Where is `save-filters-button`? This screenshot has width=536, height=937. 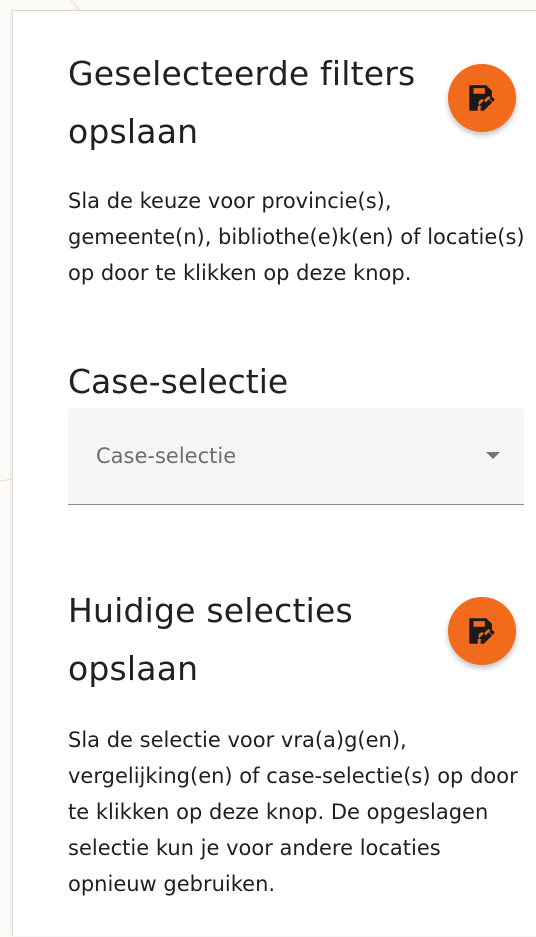 save-filters-button is located at coordinates (482, 98).